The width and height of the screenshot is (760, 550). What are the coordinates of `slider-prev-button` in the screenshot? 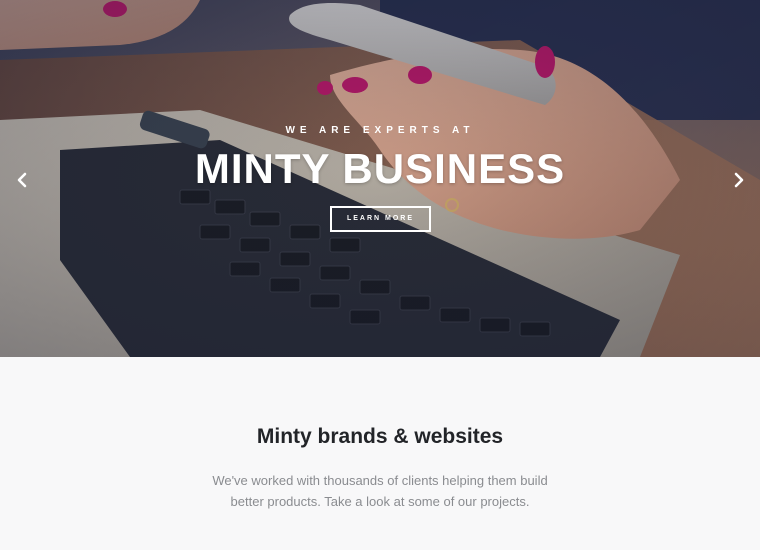 It's located at (22, 180).